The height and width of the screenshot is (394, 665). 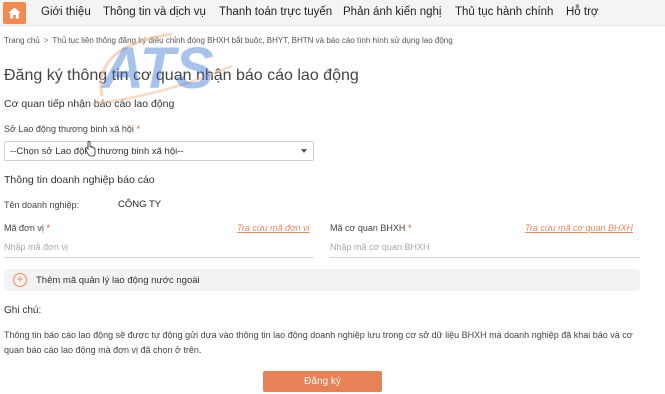 I want to click on hand-cursor-icon, so click(x=90, y=149).